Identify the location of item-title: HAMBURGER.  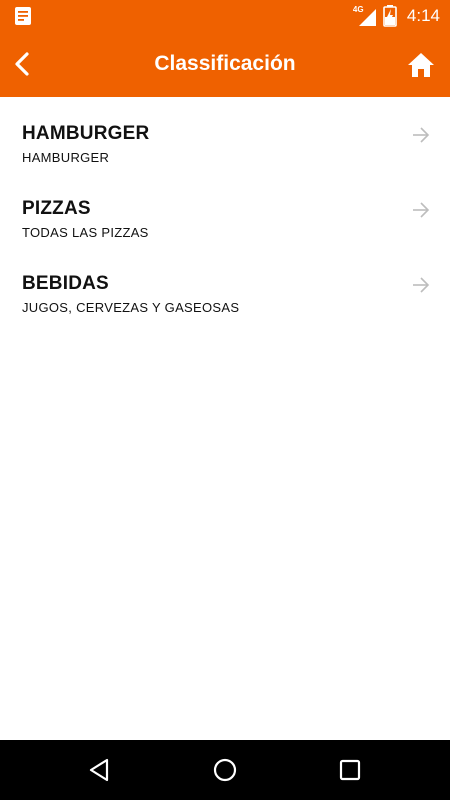
(86, 133).